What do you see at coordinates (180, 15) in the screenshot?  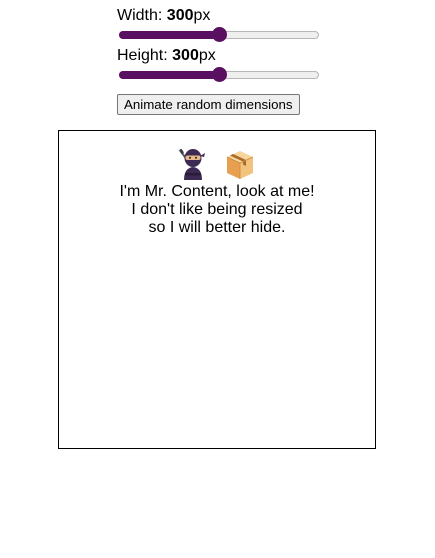 I see `width-value: 300` at bounding box center [180, 15].